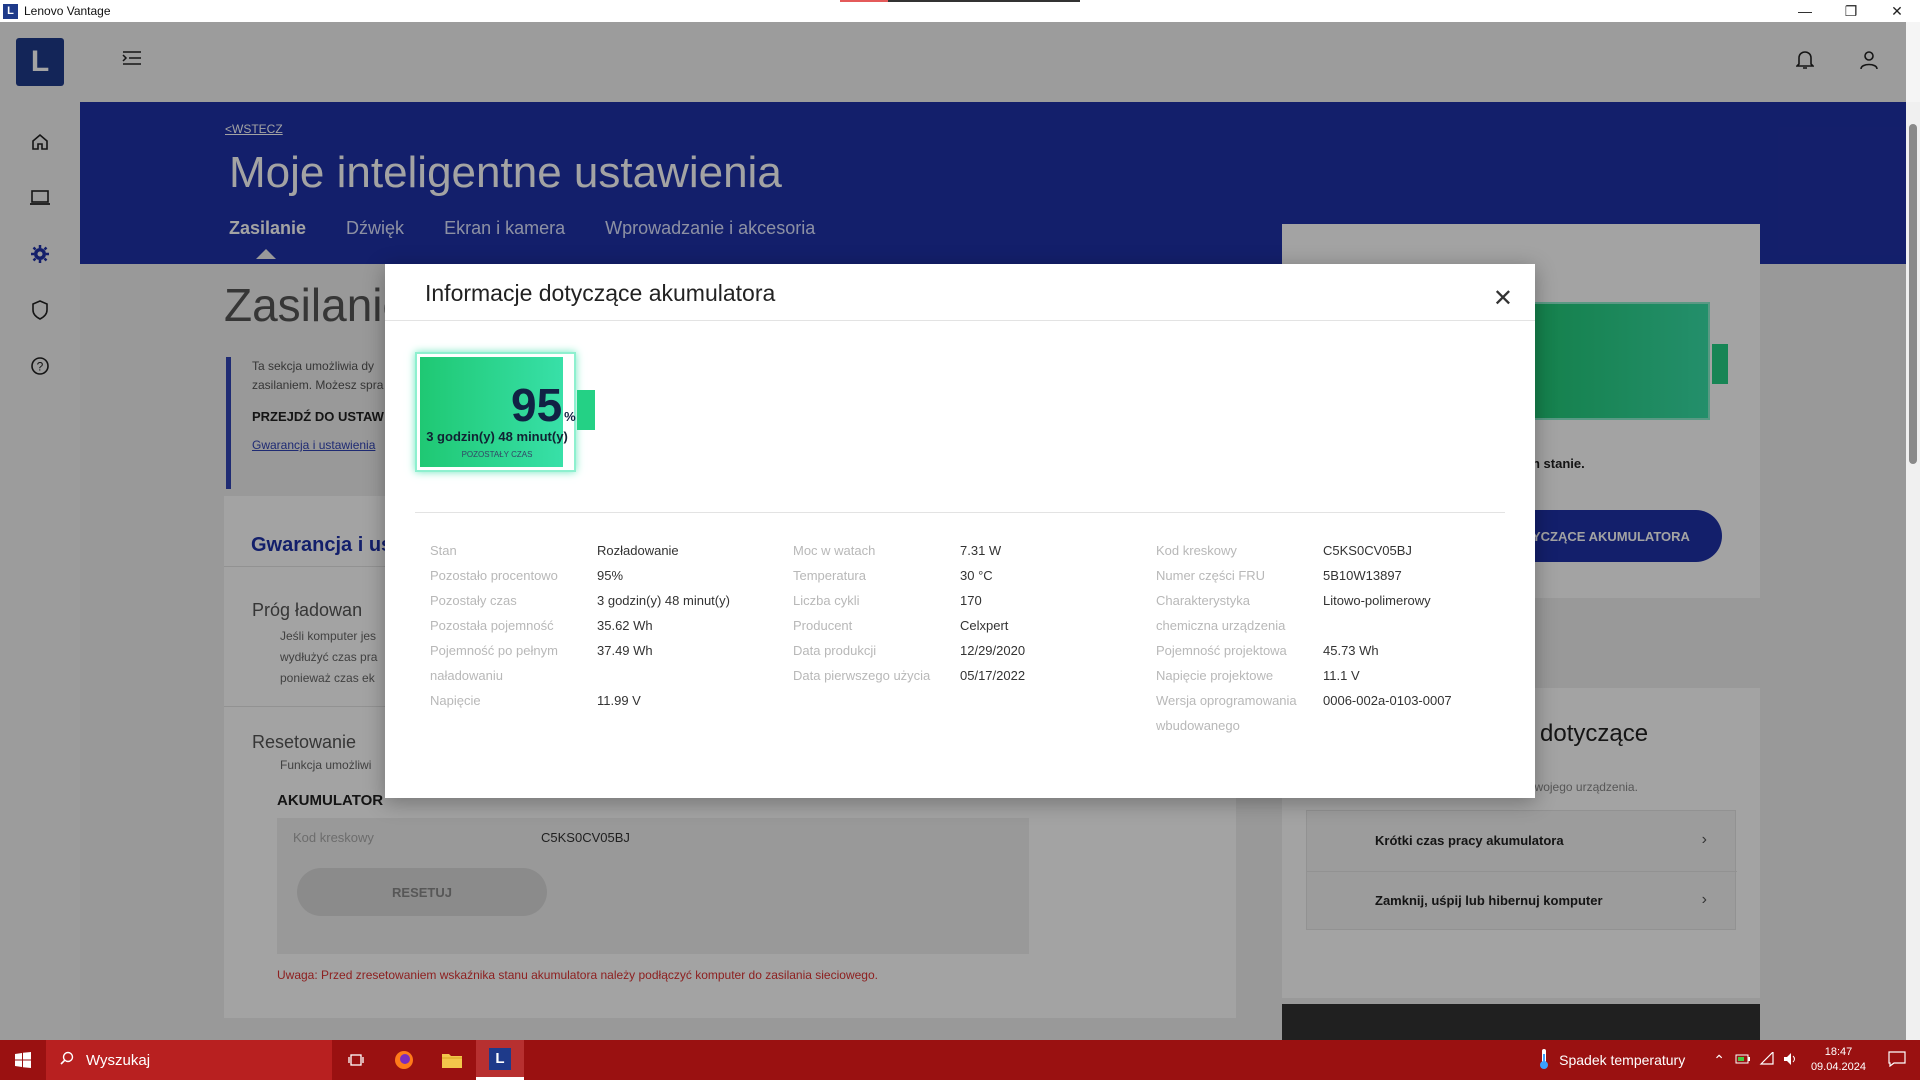 The image size is (1920, 1080). Describe the element at coordinates (492, 625) in the screenshot. I see `info-label: Pozostała pojemność` at that location.